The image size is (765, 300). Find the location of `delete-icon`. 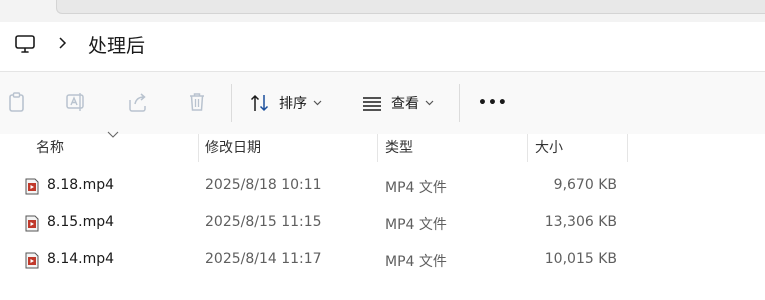

delete-icon is located at coordinates (197, 102).